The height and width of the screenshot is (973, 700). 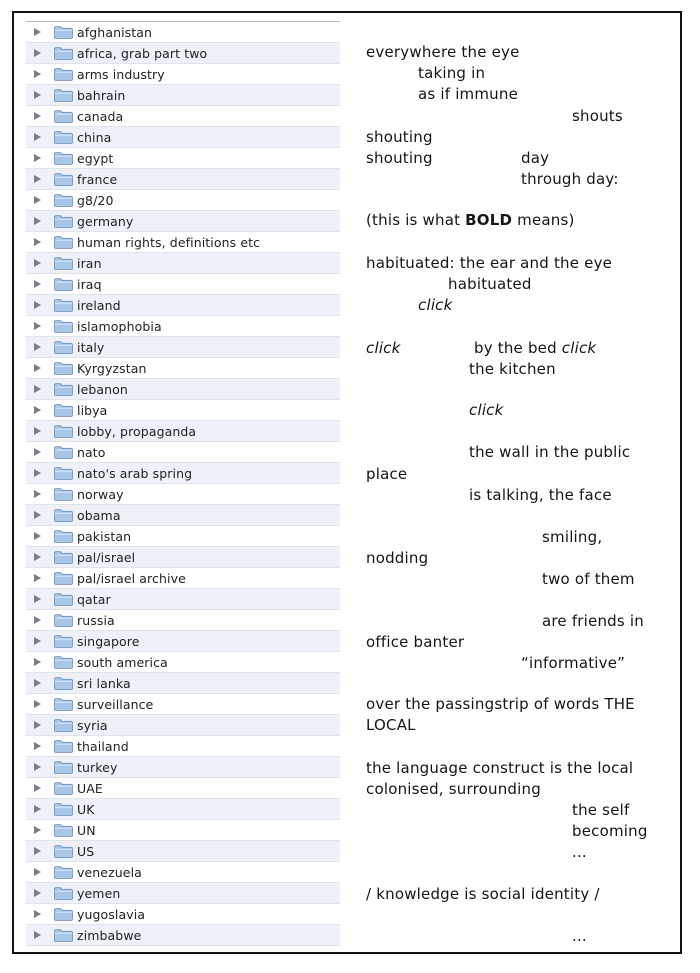 What do you see at coordinates (601, 810) in the screenshot?
I see `poem-line: the self` at bounding box center [601, 810].